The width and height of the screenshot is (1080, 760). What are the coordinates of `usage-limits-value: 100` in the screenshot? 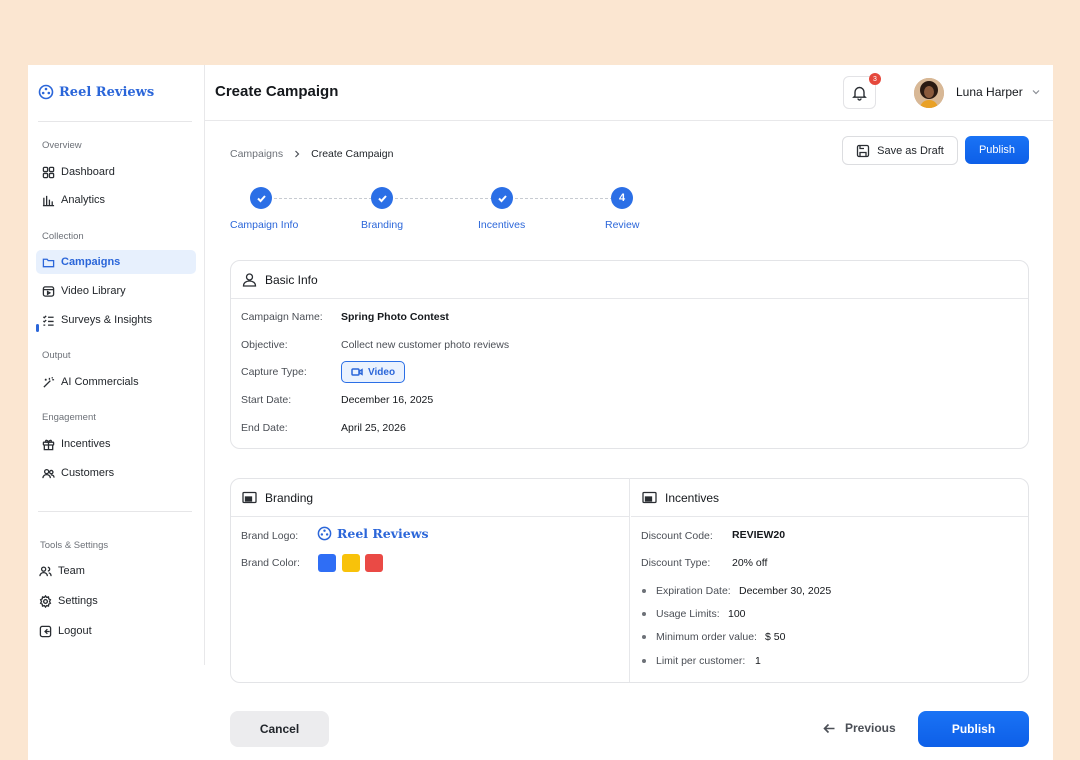 It's located at (737, 614).